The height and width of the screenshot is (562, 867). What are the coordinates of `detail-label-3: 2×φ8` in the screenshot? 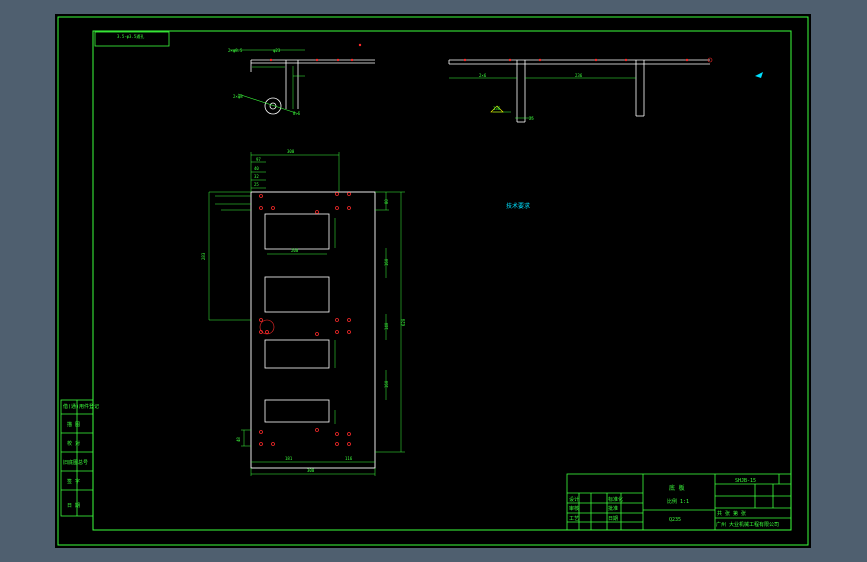 It's located at (238, 96).